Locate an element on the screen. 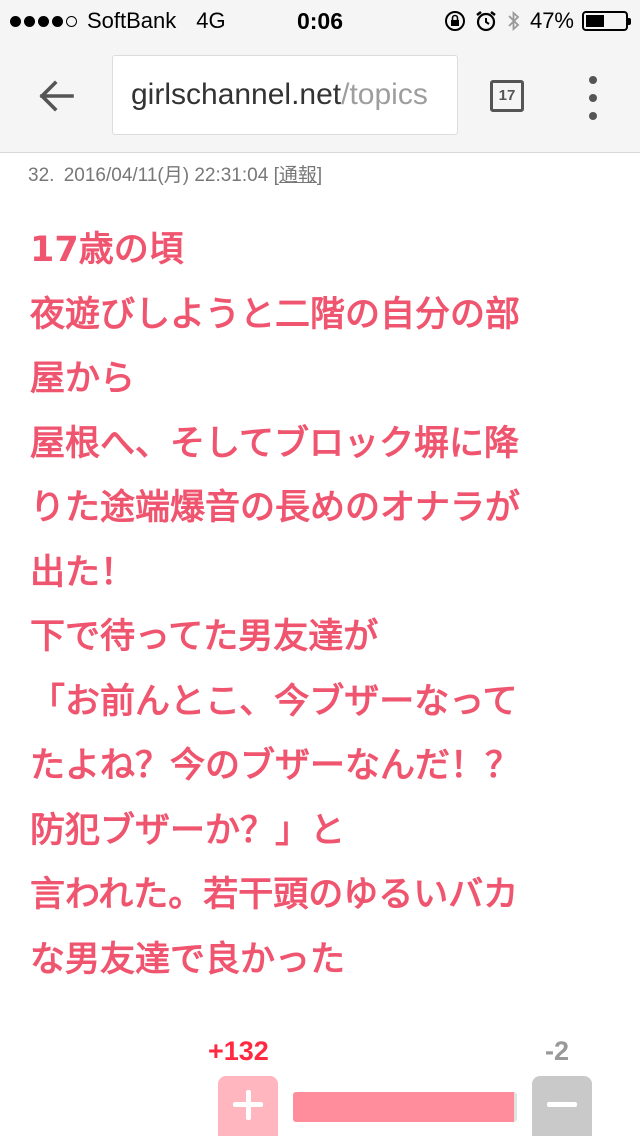 This screenshot has width=640, height=1136. plus-icon-v is located at coordinates (248, 1104).